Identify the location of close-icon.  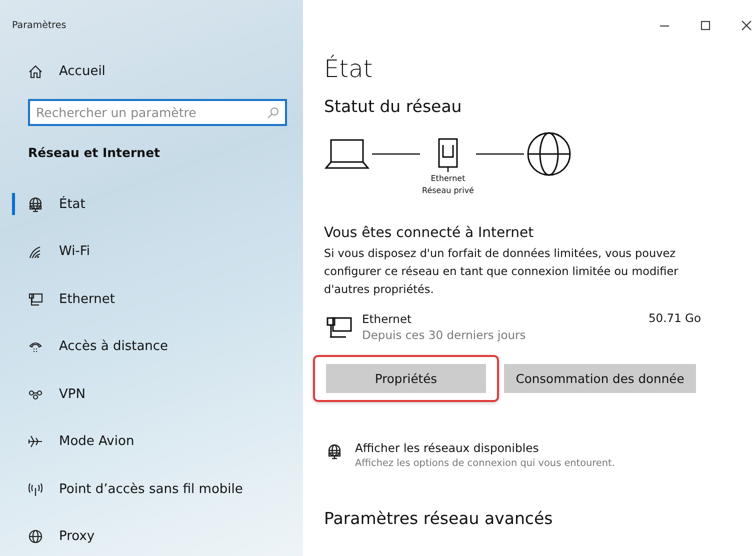
(746, 25).